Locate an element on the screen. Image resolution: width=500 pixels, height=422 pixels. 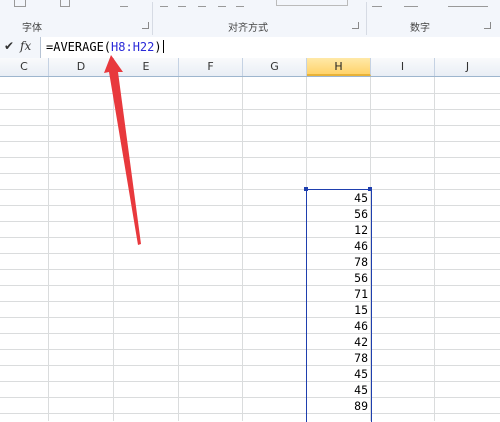
annotation-arrow-icon is located at coordinates (122, 150).